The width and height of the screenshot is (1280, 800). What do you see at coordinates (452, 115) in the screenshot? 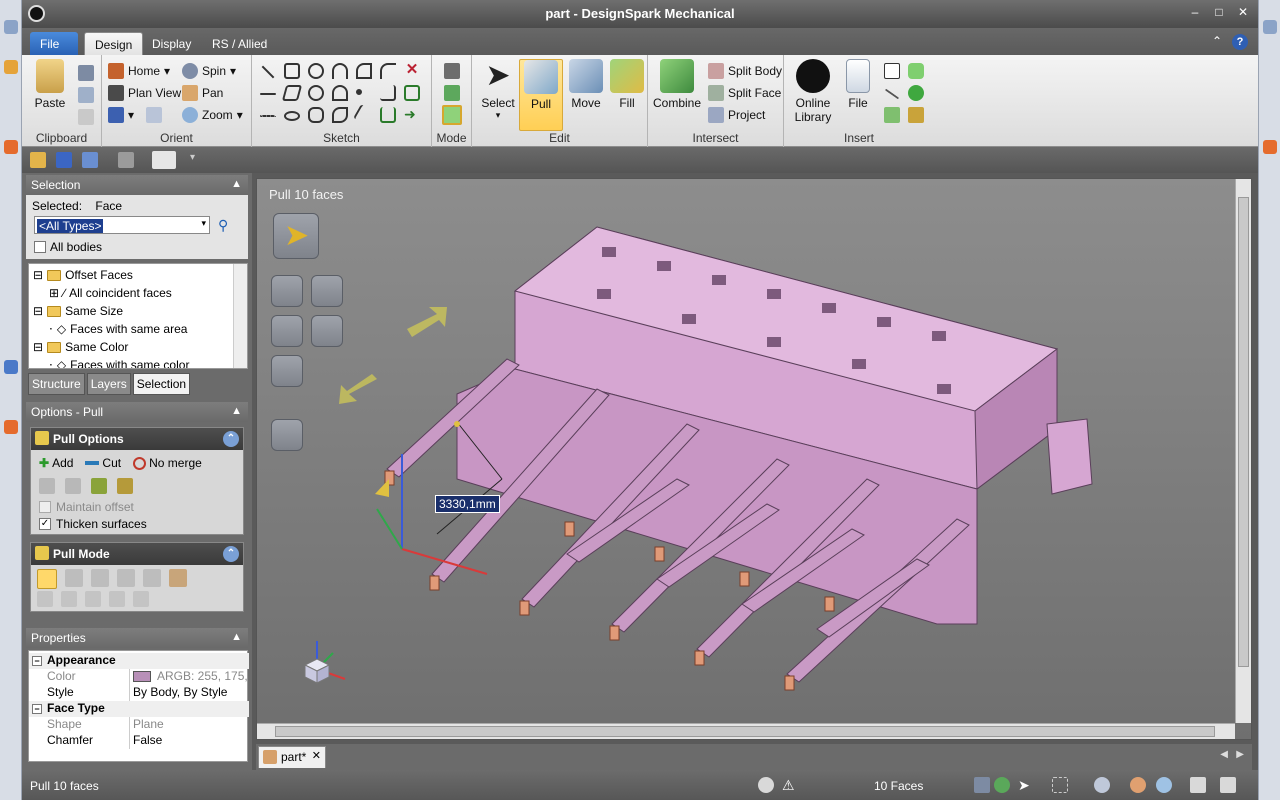
I see `3d-mode-icon` at bounding box center [452, 115].